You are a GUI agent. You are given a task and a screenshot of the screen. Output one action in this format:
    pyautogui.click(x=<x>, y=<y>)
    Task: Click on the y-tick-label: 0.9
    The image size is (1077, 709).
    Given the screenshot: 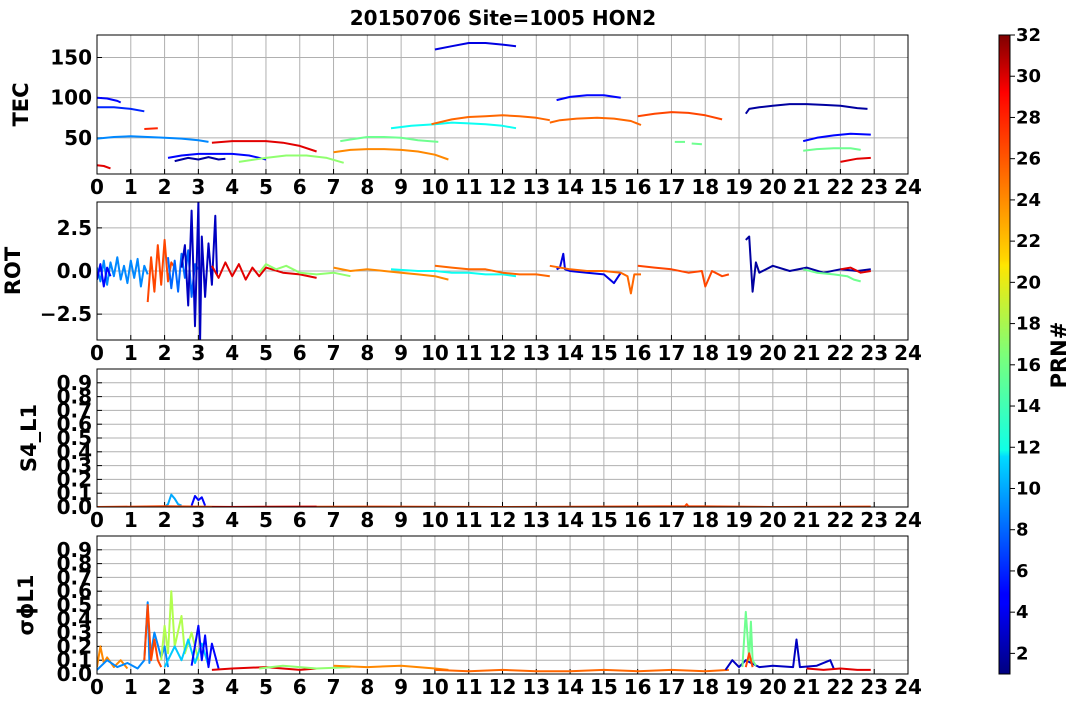 What is the action you would take?
    pyautogui.click(x=74, y=383)
    